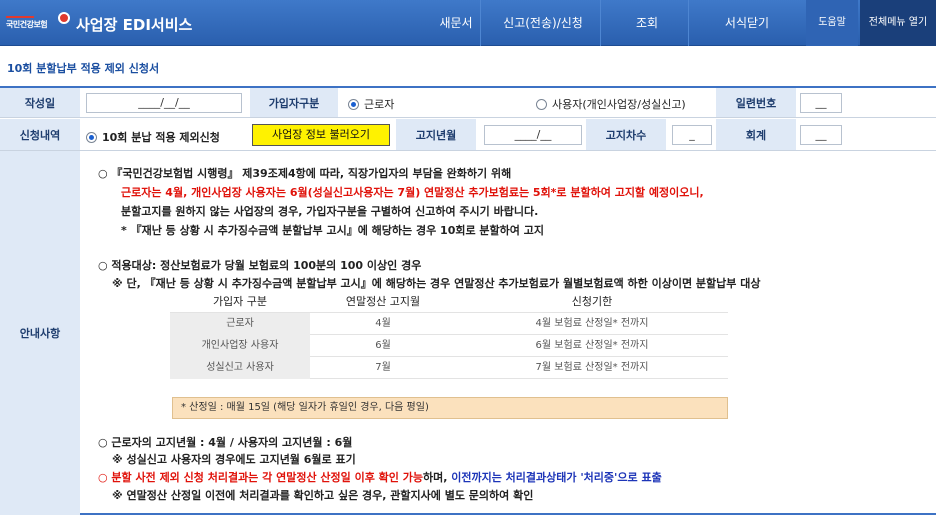 The height and width of the screenshot is (523, 936). What do you see at coordinates (626, 134) in the screenshot?
I see `notice-seq-label: 고지차수` at bounding box center [626, 134].